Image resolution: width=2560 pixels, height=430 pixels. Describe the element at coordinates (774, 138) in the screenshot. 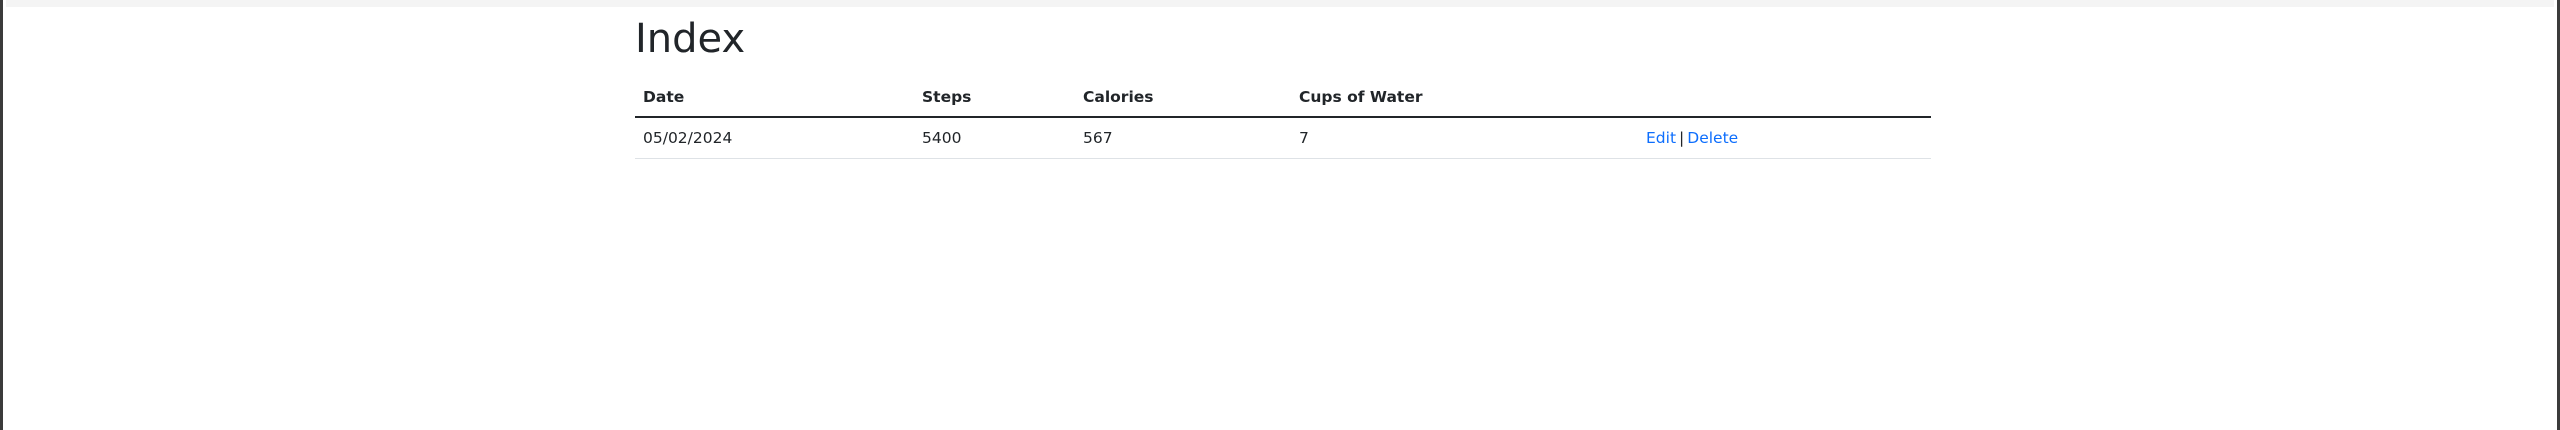

I see `cell-date: 05/02/2024` at that location.